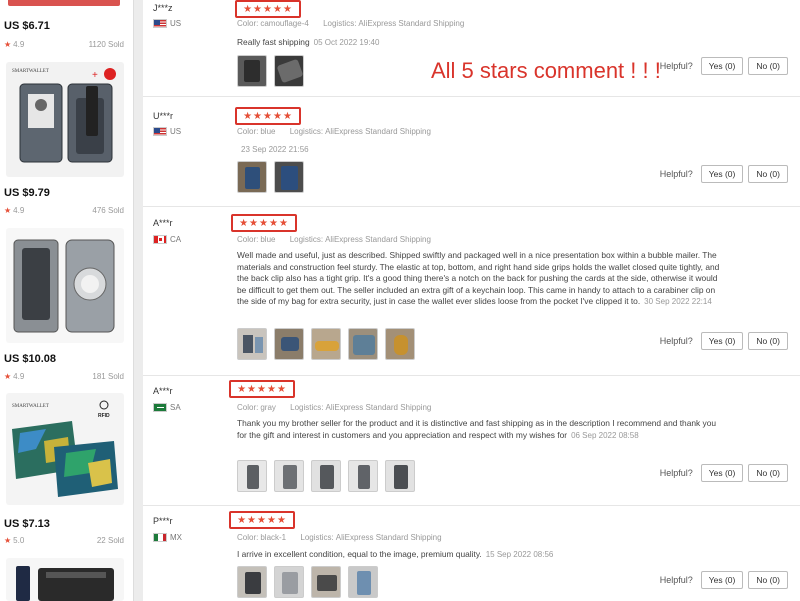 This screenshot has width=800, height=601. I want to click on reviewer-name: P***r, so click(163, 521).